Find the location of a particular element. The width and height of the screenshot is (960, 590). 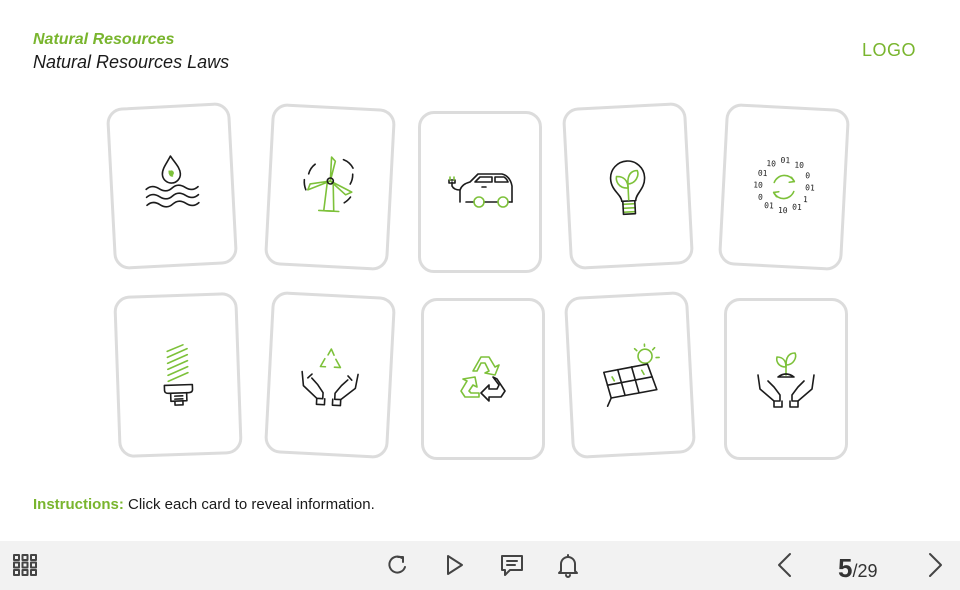

slide-title: Natural Resources Laws is located at coordinates (131, 62).